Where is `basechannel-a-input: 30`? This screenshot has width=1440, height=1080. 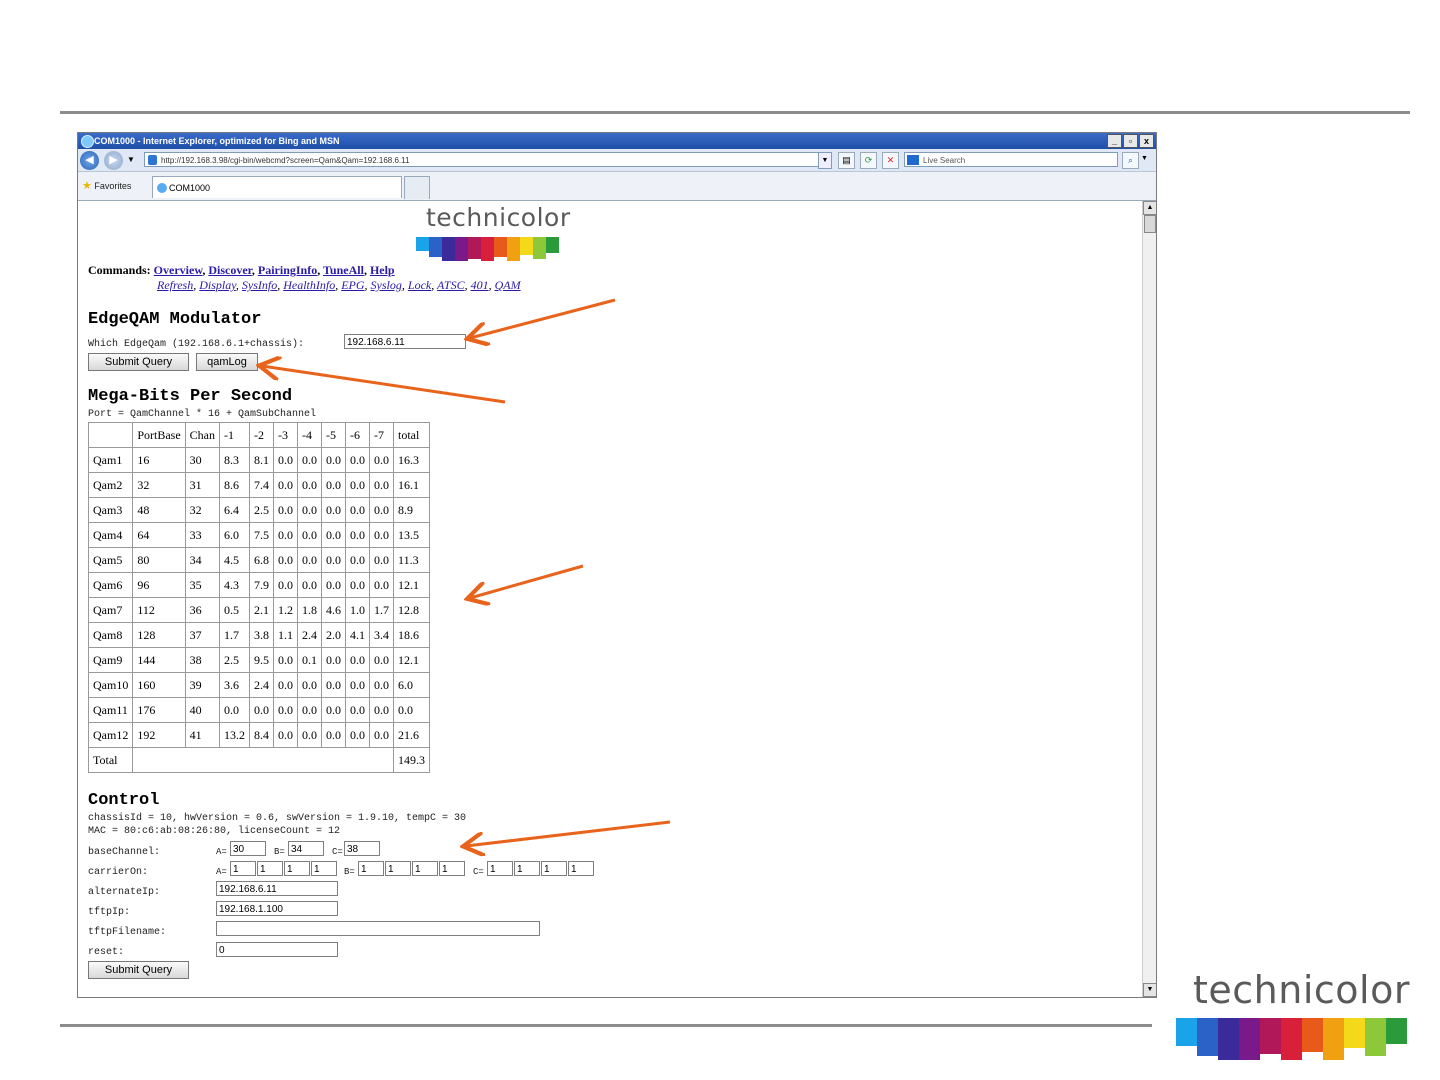
basechannel-a-input: 30 is located at coordinates (248, 848).